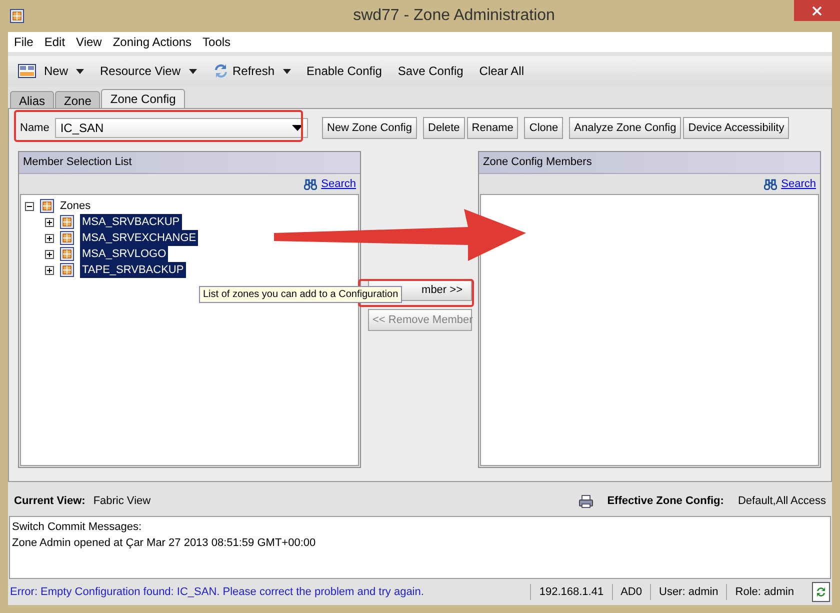 This screenshot has width=840, height=613. Describe the element at coordinates (649, 163) in the screenshot. I see `panel-header: Zone Config Members` at that location.